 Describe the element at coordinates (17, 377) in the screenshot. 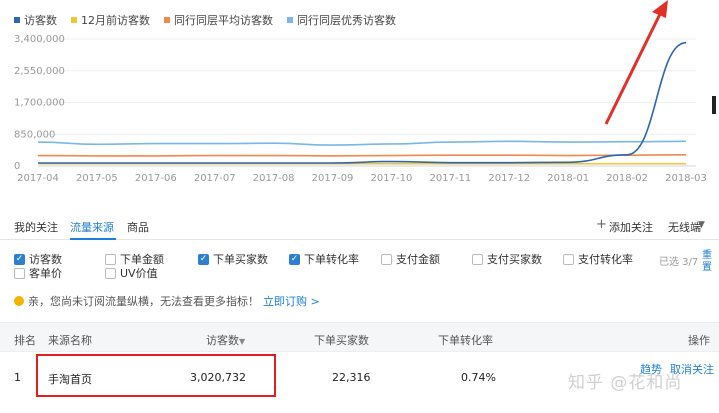

I see `cell-rank: 1` at that location.